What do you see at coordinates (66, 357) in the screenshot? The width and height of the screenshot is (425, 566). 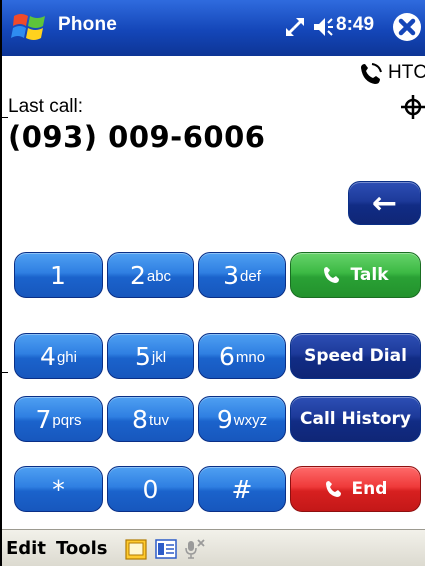 I see `key-letters: ghi` at bounding box center [66, 357].